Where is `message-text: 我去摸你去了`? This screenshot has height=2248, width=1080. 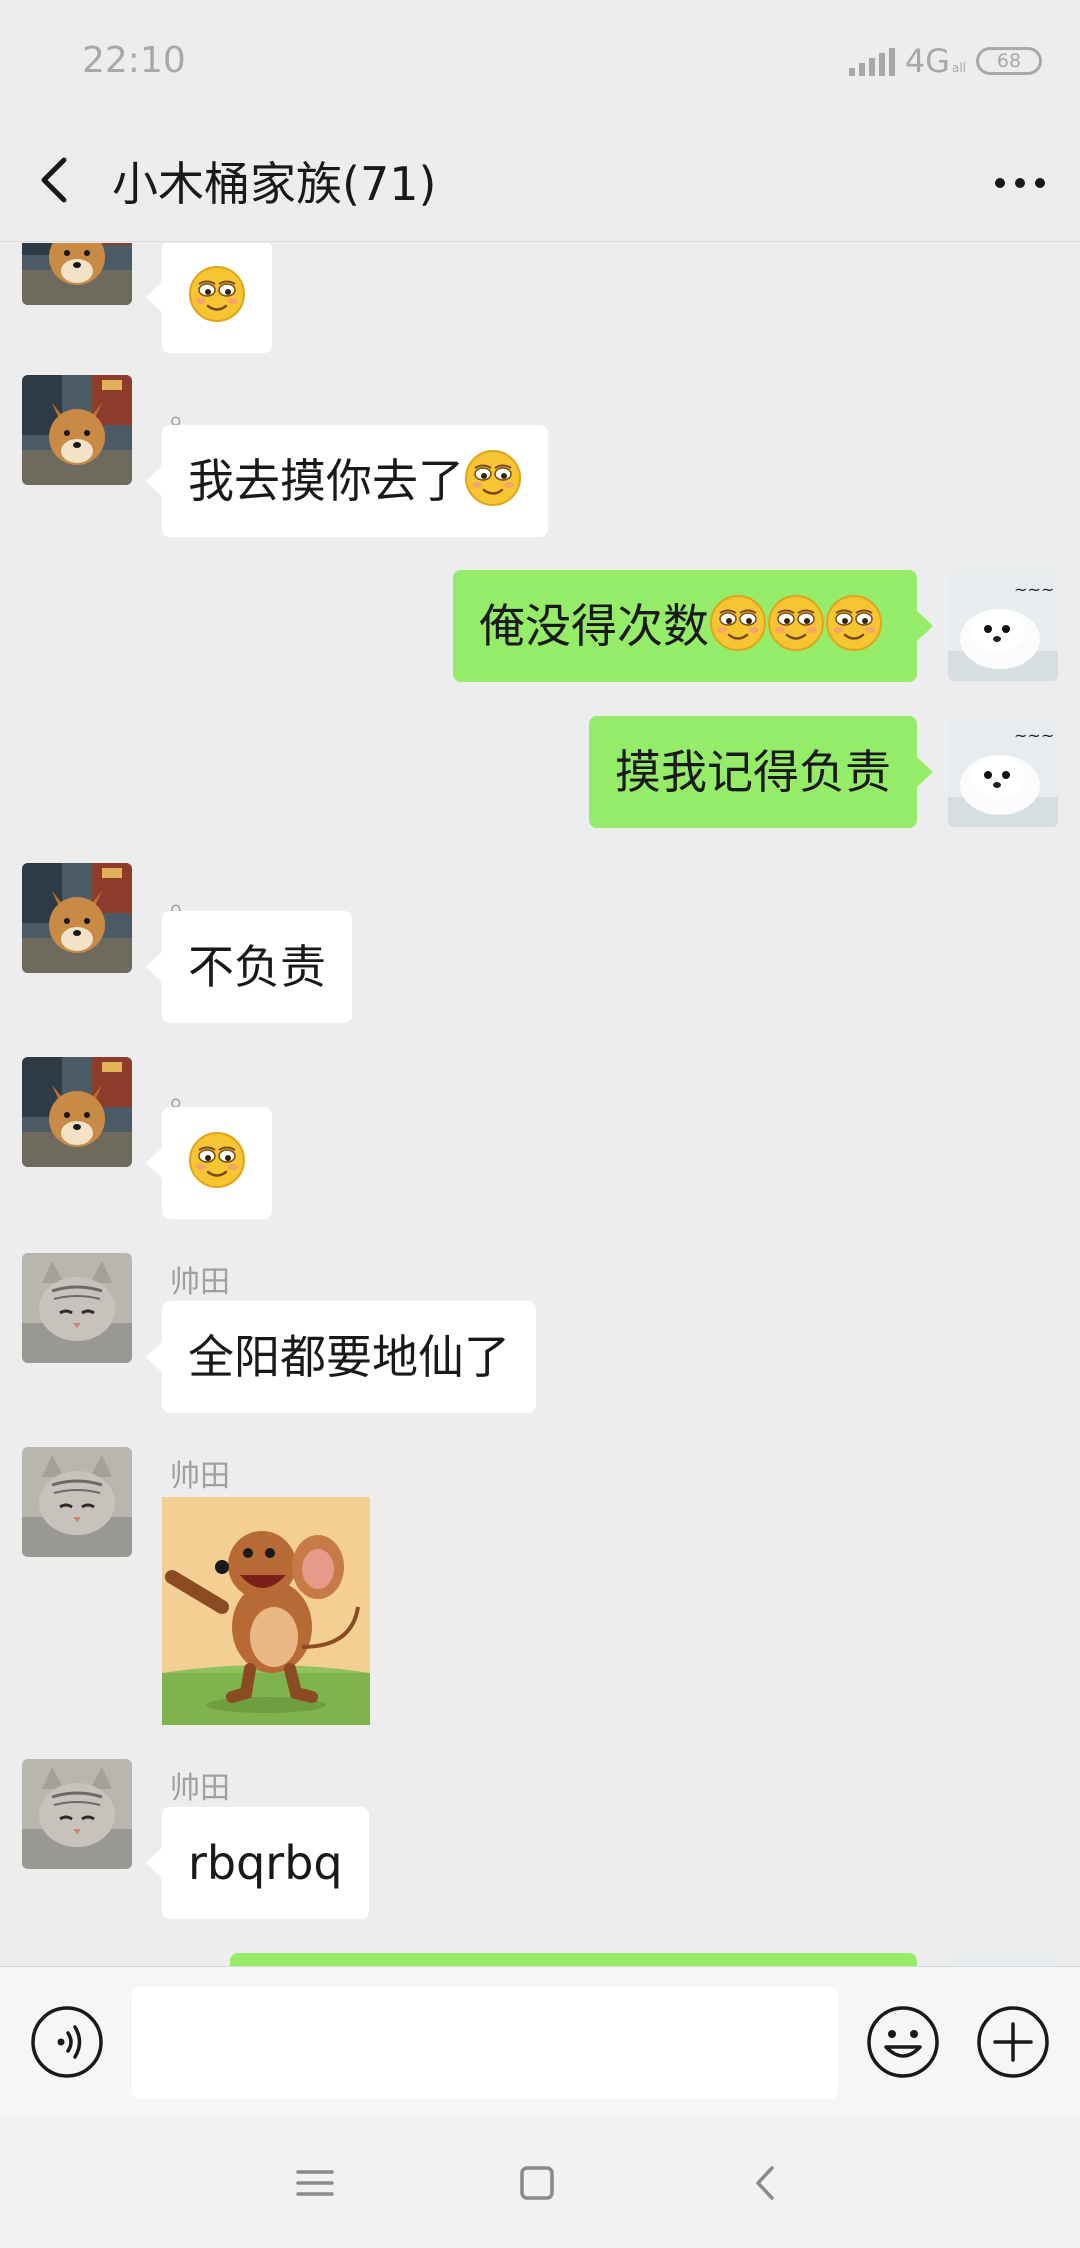
message-text: 我去摸你去了 is located at coordinates (326, 481).